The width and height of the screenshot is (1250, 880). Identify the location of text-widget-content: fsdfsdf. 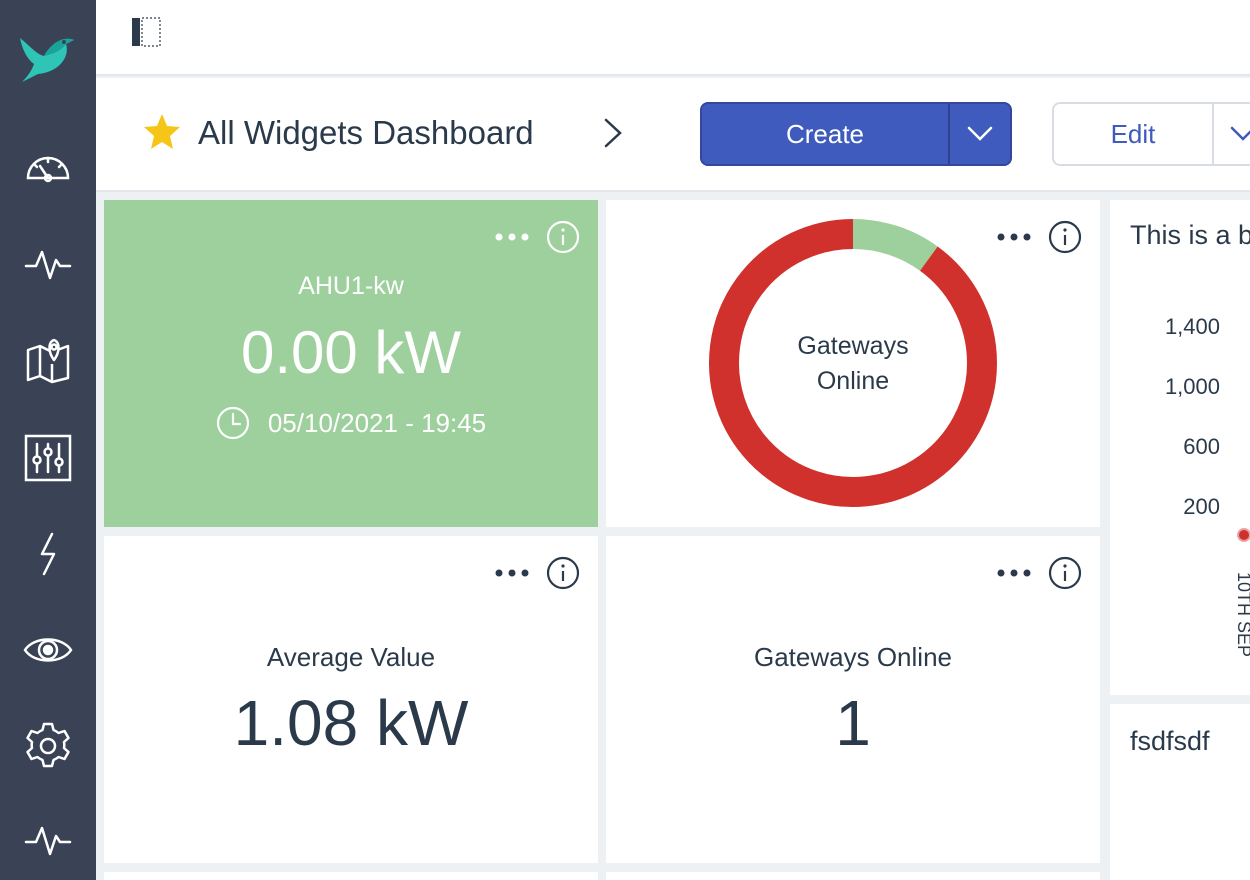
(1170, 741).